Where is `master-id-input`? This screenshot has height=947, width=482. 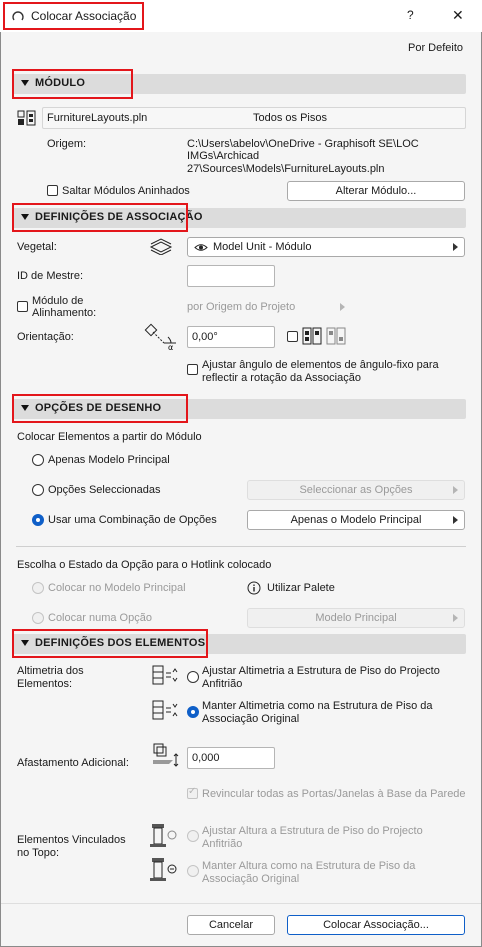
master-id-input is located at coordinates (231, 276).